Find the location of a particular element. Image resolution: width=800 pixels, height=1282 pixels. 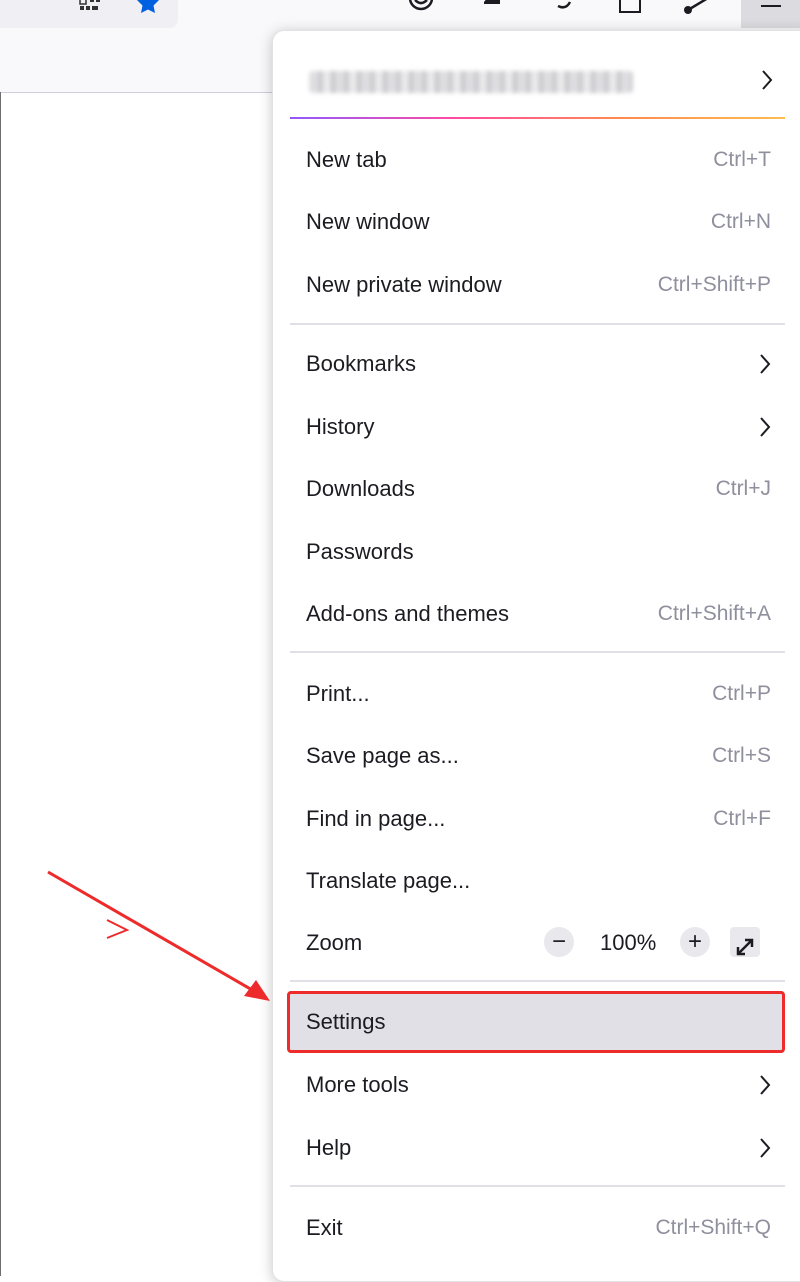

zoom-value: 100% is located at coordinates (628, 943).